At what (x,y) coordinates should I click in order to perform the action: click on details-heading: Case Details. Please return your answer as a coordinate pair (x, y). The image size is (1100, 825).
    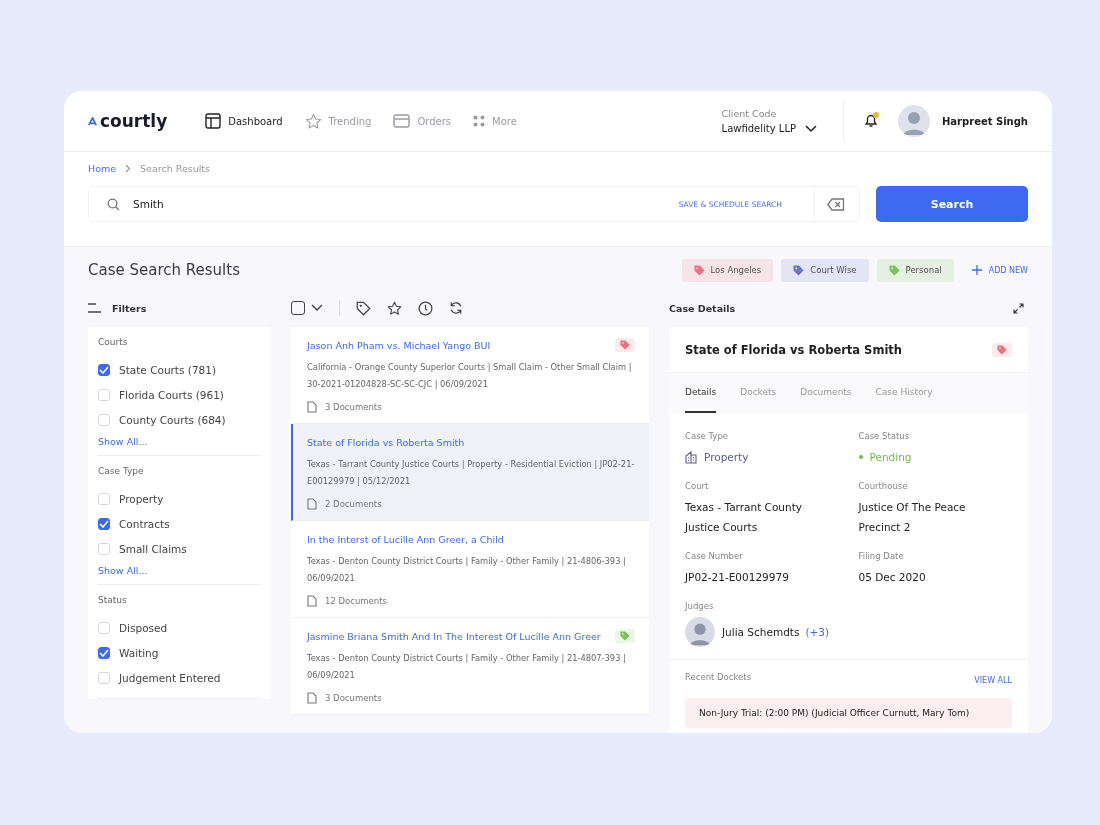
    Looking at the image, I should click on (702, 308).